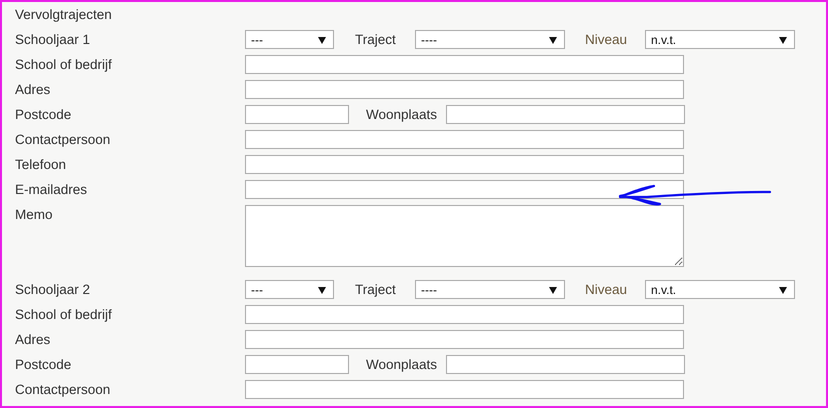 Image resolution: width=828 pixels, height=408 pixels. I want to click on field-label: Telefoon, so click(41, 164).